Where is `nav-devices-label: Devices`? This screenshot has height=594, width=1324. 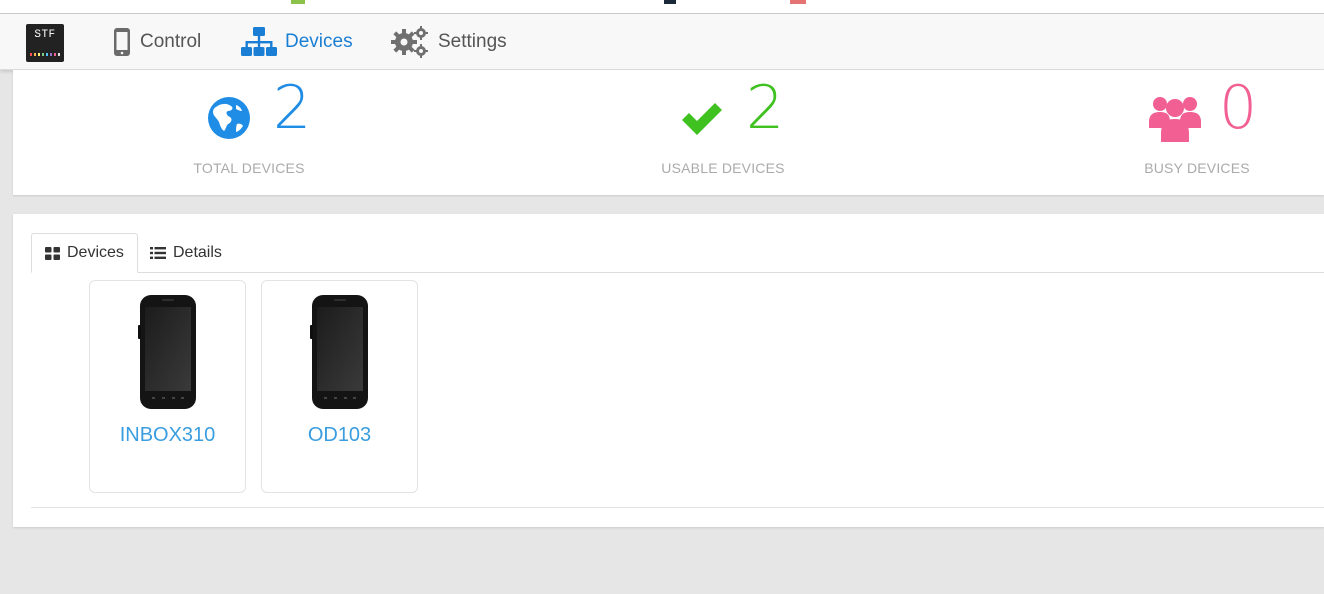 nav-devices-label: Devices is located at coordinates (319, 41).